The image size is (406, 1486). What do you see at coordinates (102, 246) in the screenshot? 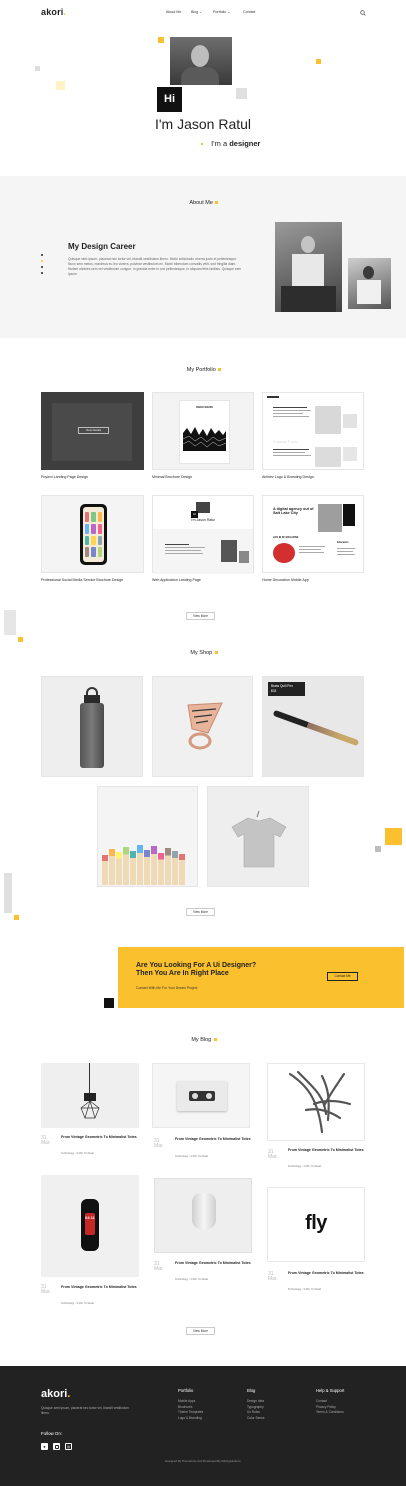
I see `about-heading: My Design Career` at bounding box center [102, 246].